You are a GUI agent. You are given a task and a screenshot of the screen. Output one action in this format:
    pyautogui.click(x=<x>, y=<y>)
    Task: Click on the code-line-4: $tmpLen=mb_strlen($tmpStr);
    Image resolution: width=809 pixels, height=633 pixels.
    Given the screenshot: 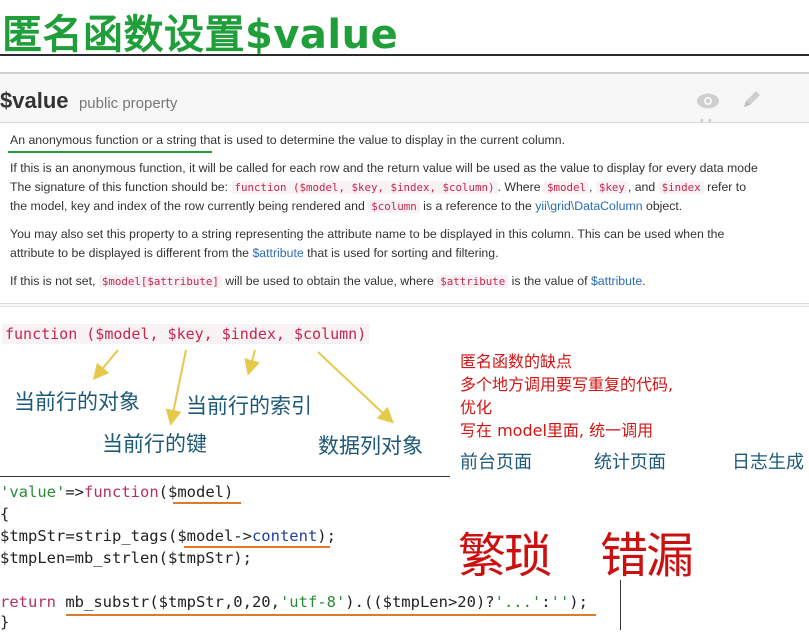 What is the action you would take?
    pyautogui.click(x=126, y=558)
    